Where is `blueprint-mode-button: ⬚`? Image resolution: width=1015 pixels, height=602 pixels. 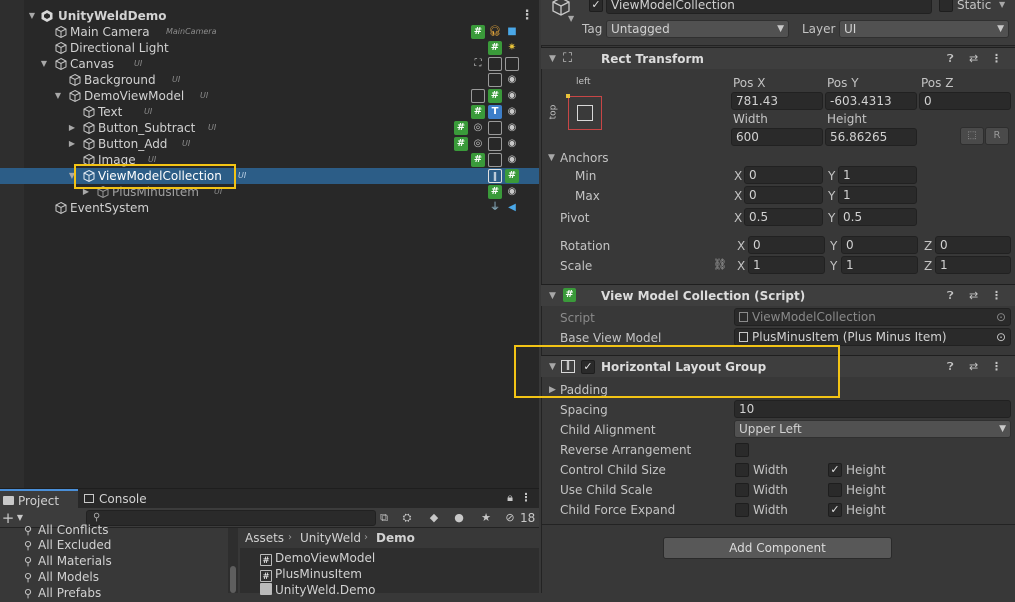
blueprint-mode-button: ⬚ is located at coordinates (972, 136).